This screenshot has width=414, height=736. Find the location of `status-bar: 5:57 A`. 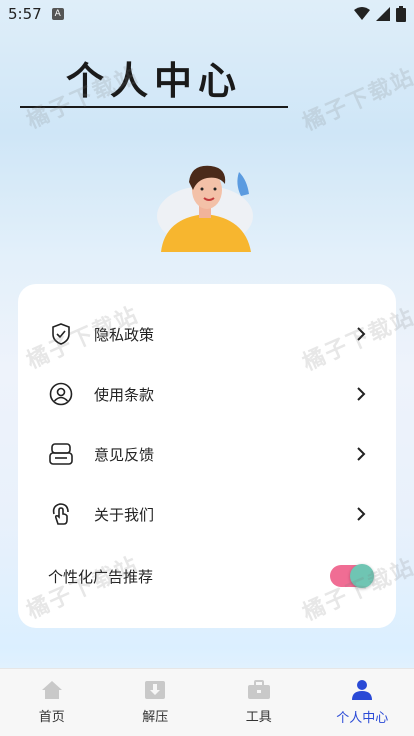

status-bar: 5:57 A is located at coordinates (207, 14).